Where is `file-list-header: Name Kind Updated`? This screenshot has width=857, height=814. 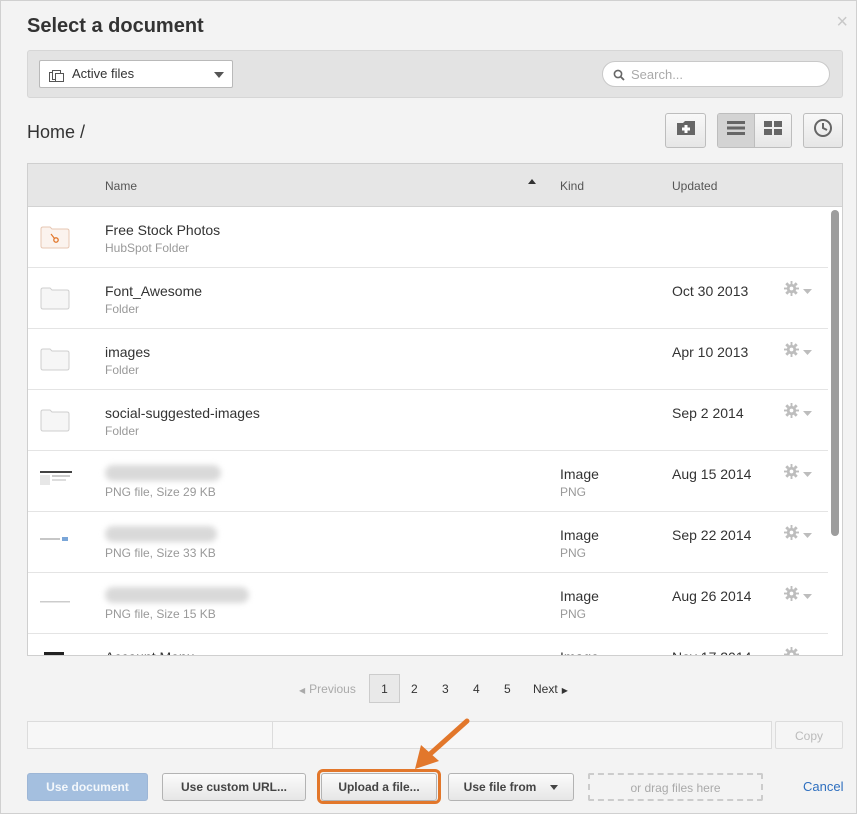 file-list-header: Name Kind Updated is located at coordinates (435, 185).